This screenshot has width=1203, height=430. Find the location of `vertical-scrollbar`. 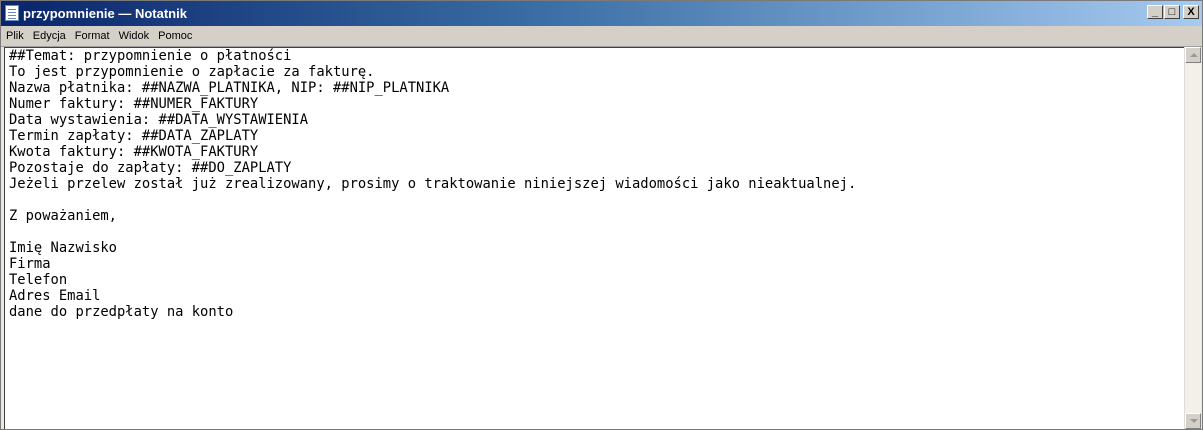

vertical-scrollbar is located at coordinates (1192, 238).